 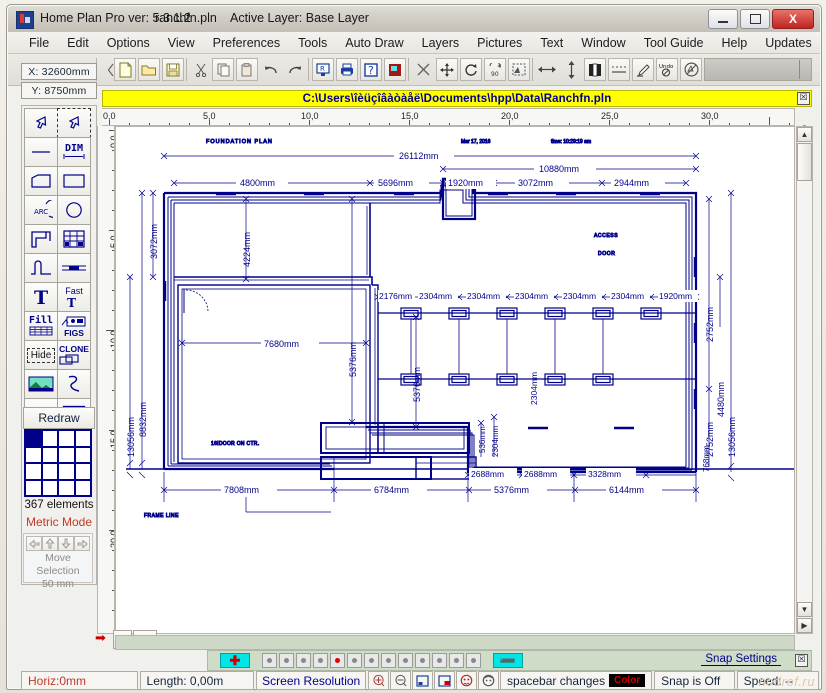 I want to click on beam-tool, so click(x=74, y=268).